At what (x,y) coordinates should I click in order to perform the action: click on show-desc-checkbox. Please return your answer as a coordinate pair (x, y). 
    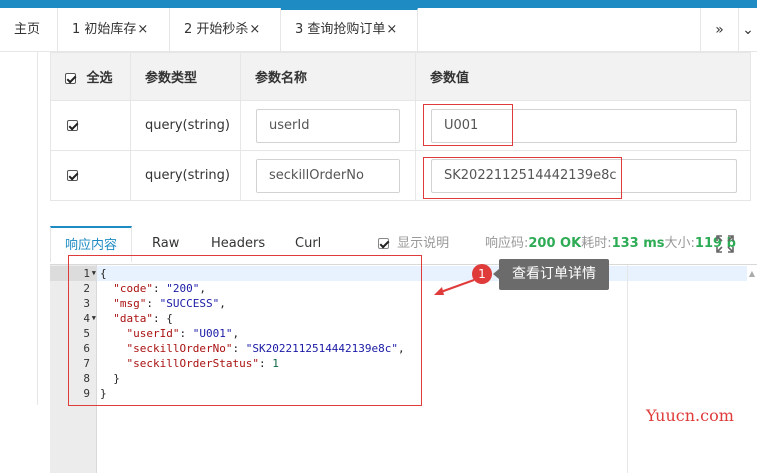
    Looking at the image, I should click on (383, 243).